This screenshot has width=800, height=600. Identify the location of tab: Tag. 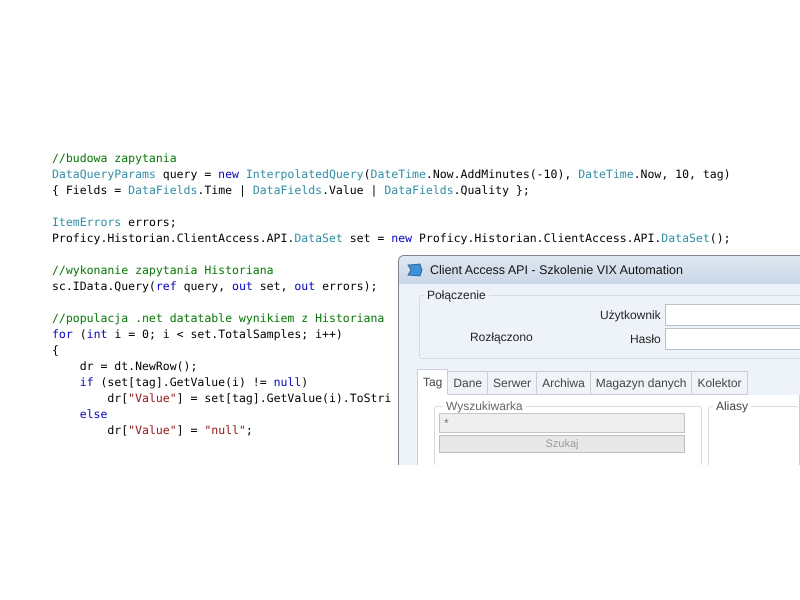
(432, 382).